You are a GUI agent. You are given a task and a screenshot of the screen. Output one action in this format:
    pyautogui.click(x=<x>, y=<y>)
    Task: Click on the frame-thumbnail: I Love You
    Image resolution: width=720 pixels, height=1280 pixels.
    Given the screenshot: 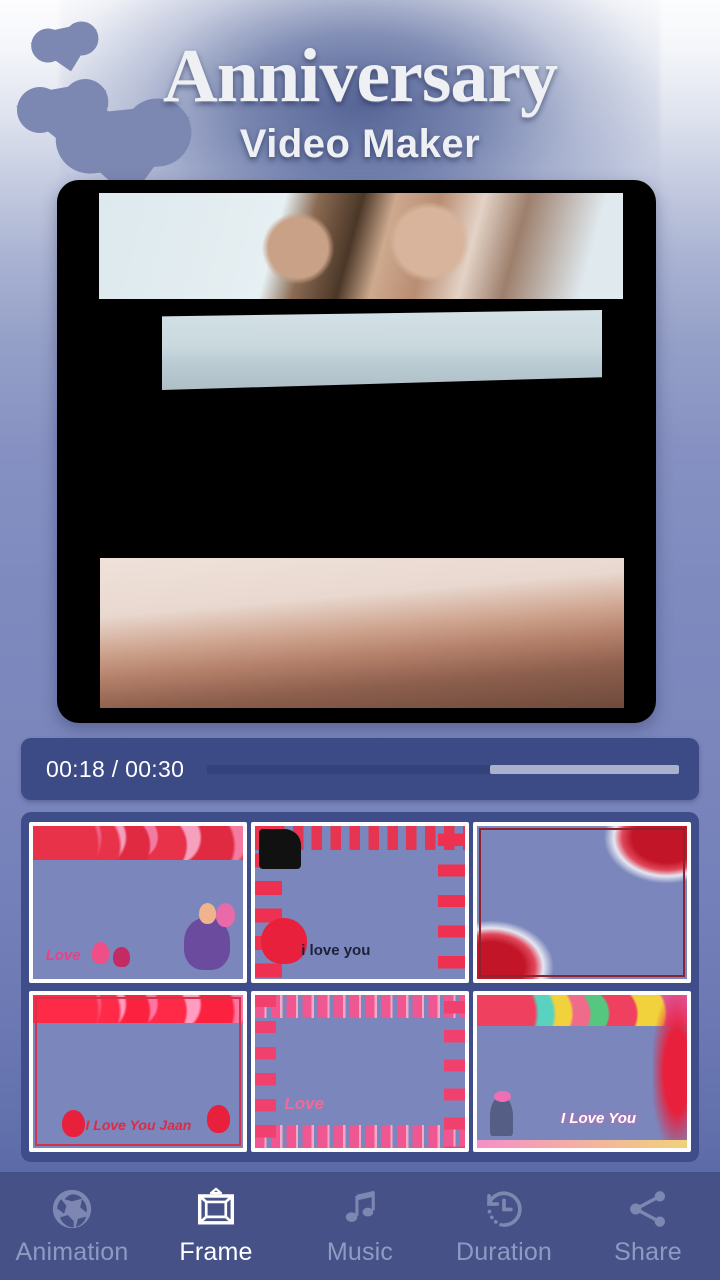 What is the action you would take?
    pyautogui.click(x=582, y=1071)
    